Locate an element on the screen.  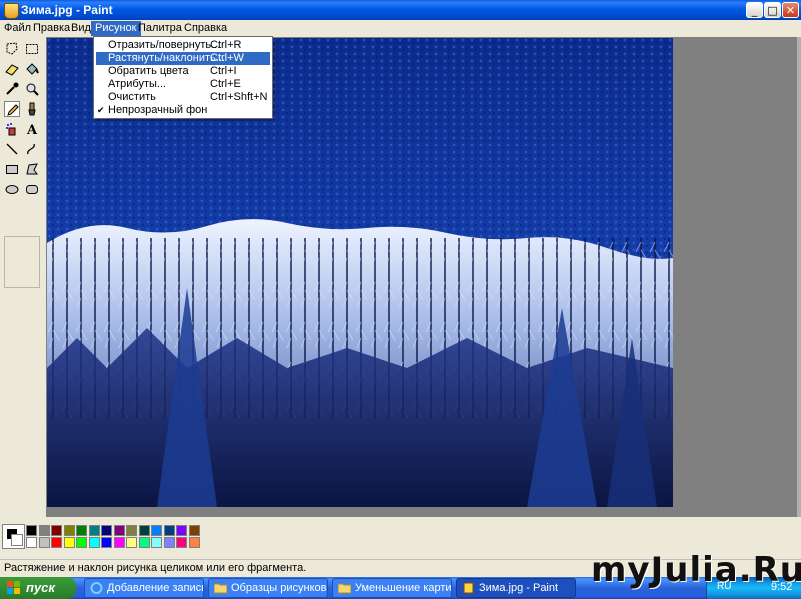
checkmark-icon: ✔ is located at coordinates (101, 110).